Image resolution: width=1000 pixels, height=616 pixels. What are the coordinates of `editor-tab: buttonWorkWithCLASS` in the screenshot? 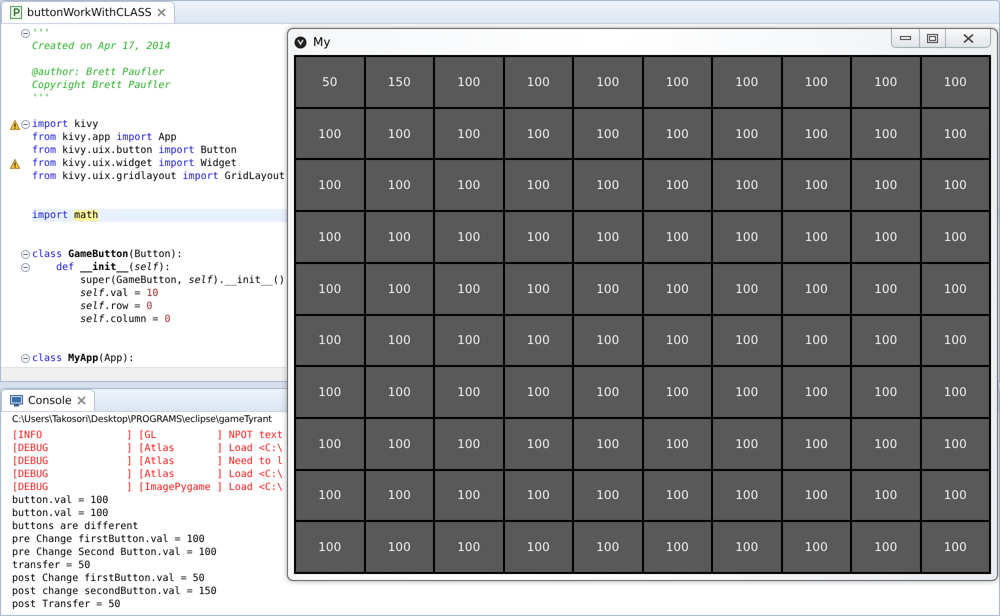 It's located at (88, 12).